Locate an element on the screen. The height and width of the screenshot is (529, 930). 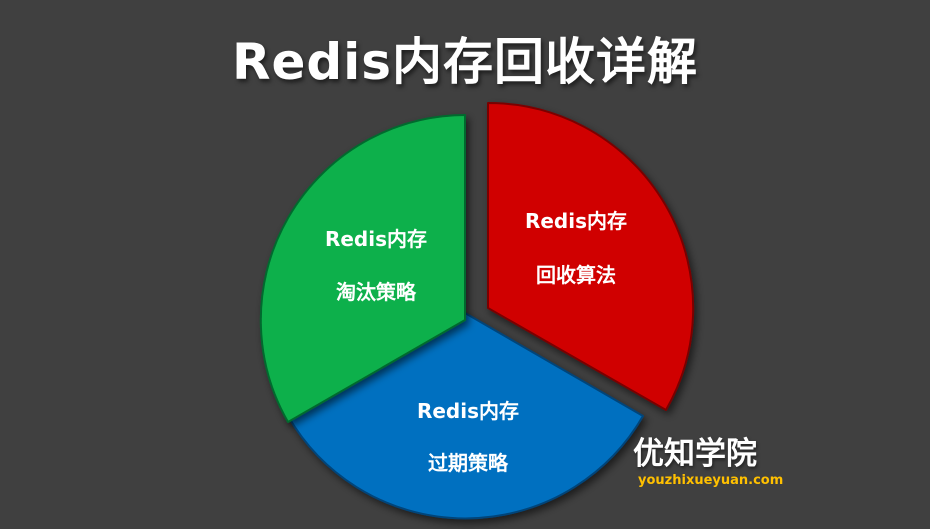
brand-url: youzhixueyuan.com is located at coordinates (711, 480).